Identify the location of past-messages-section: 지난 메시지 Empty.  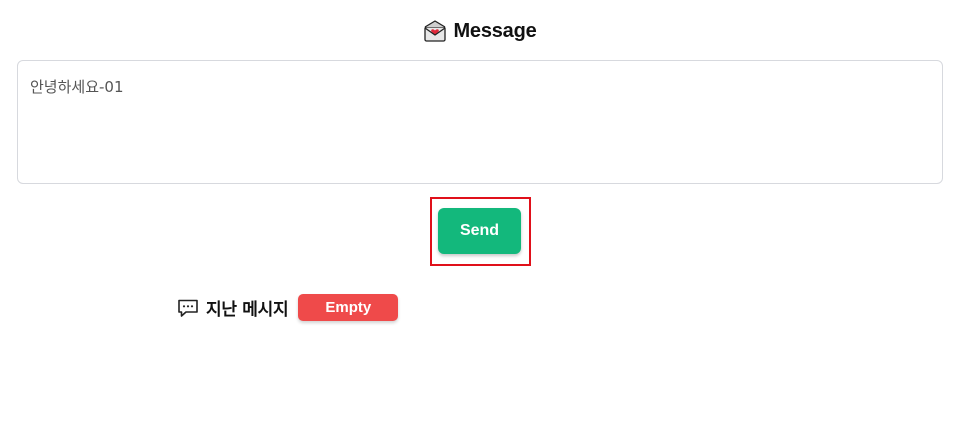
(287, 307).